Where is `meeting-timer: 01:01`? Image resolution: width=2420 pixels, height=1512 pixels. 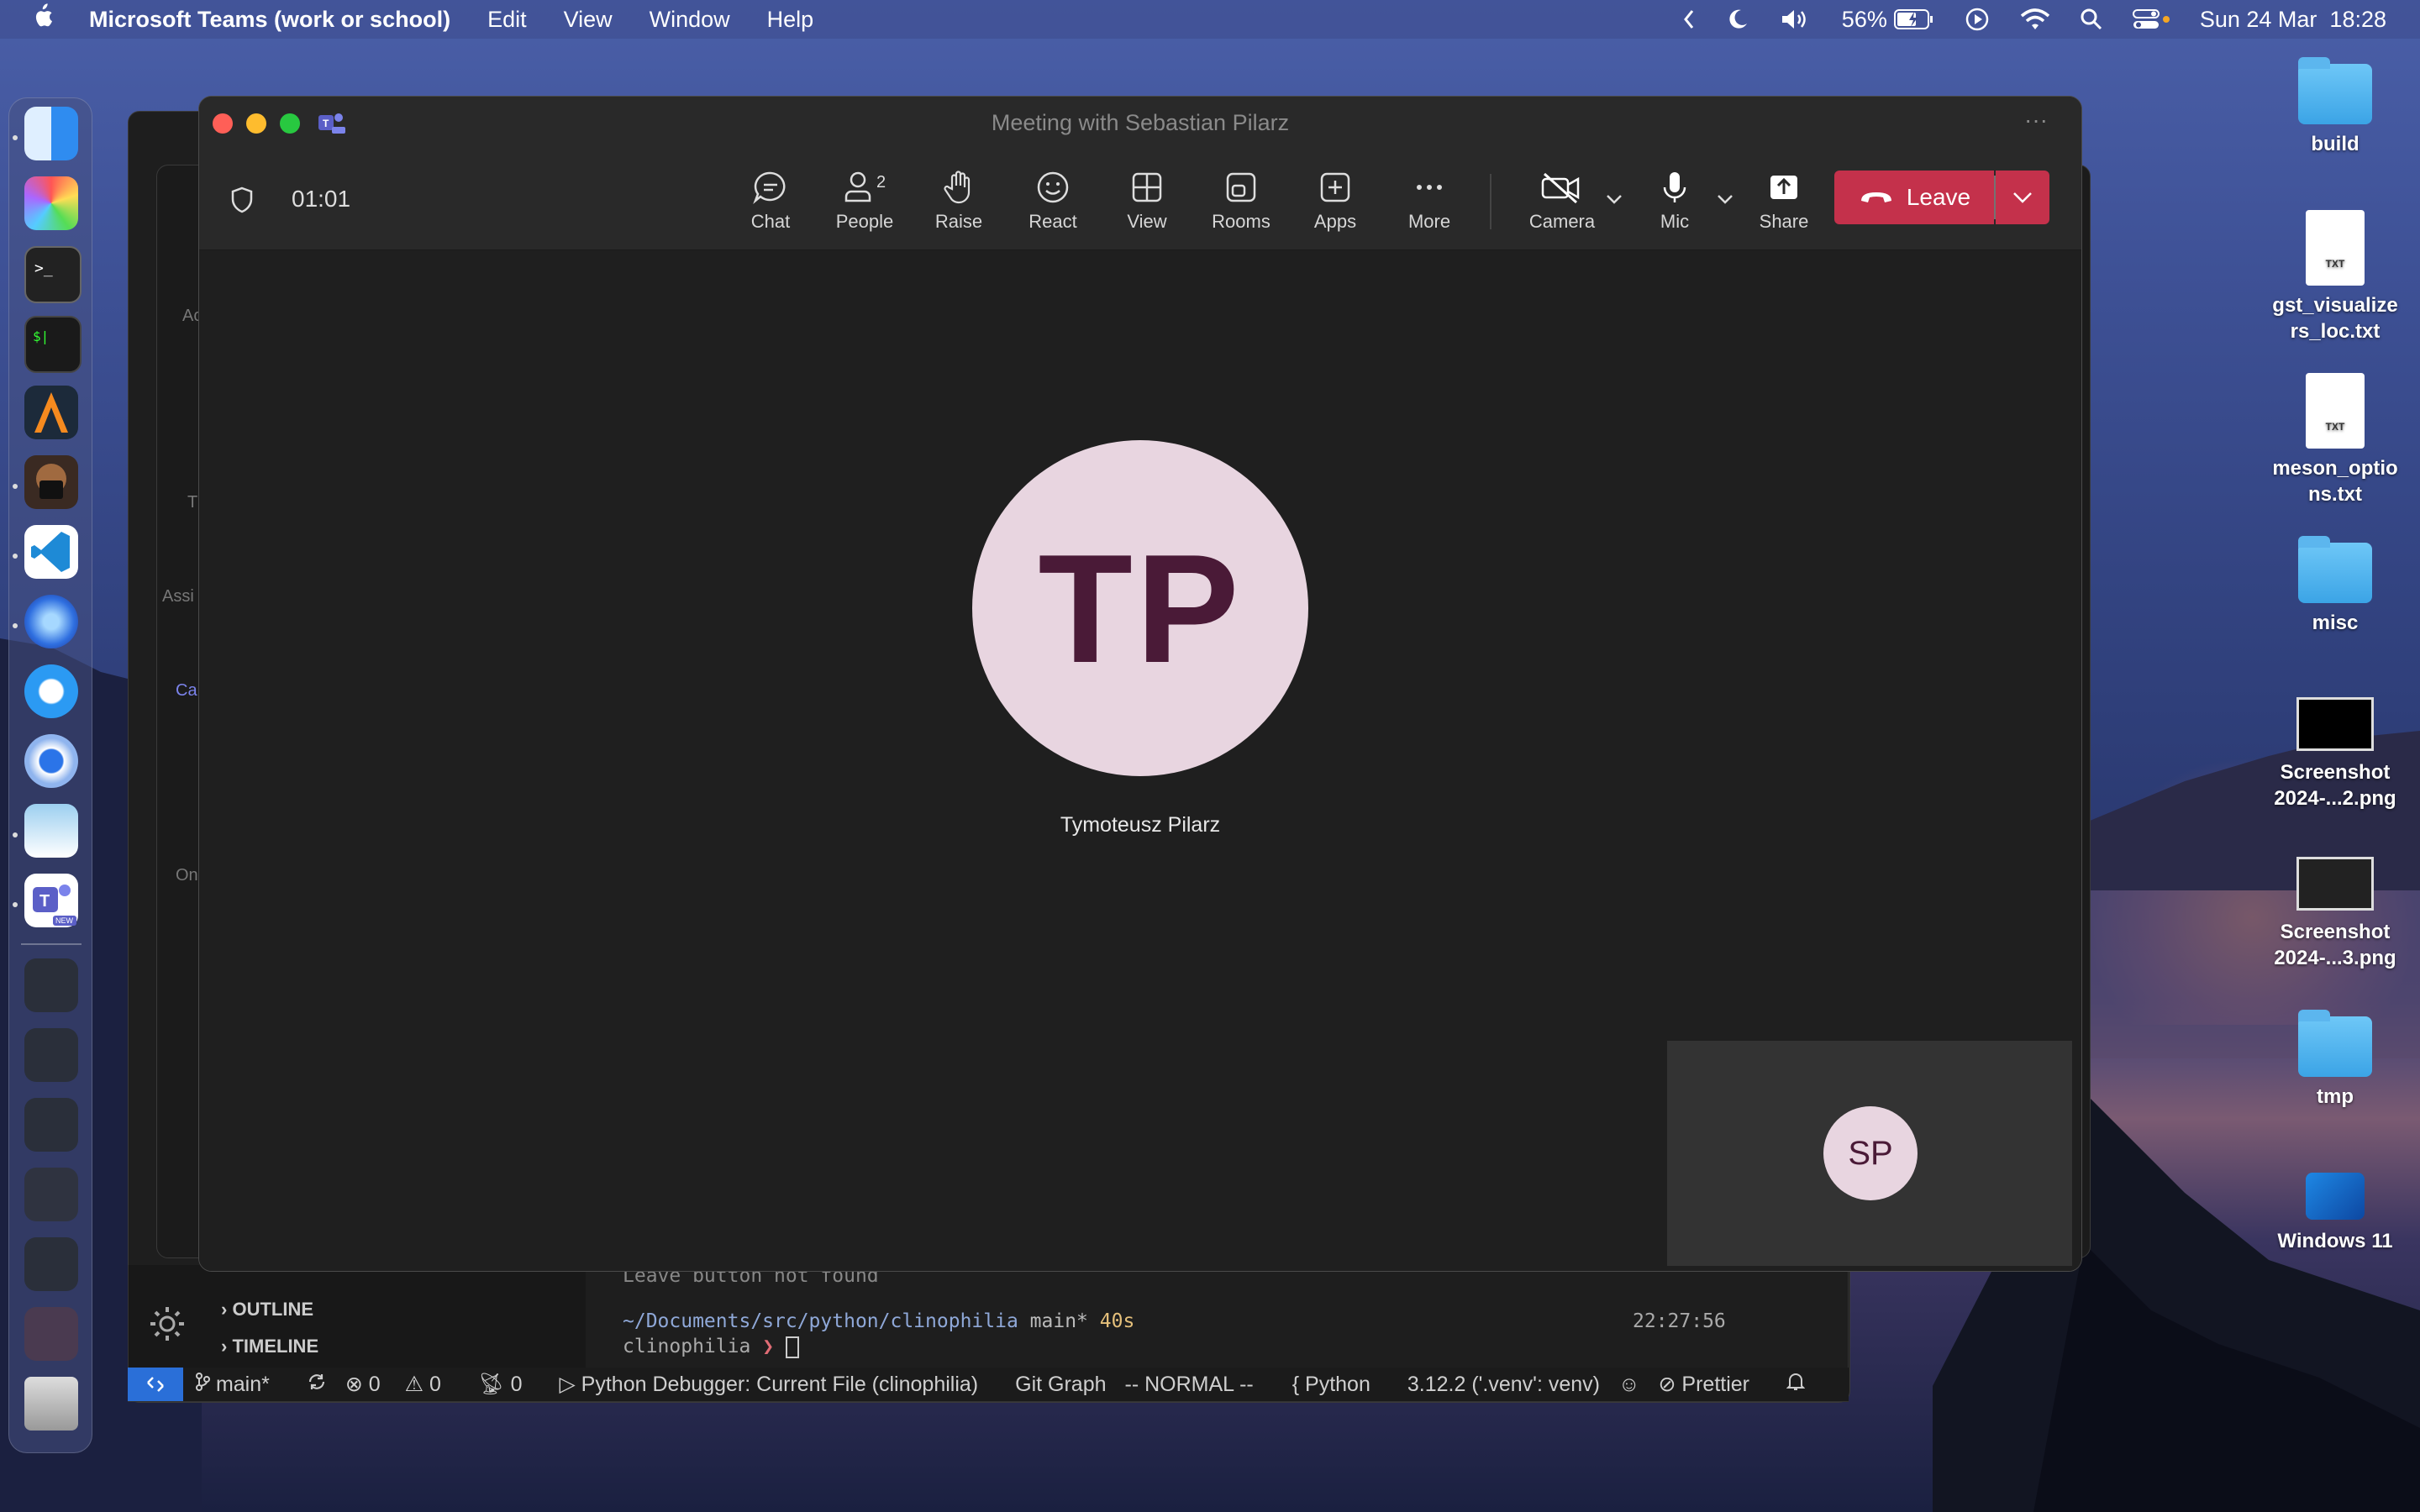
meeting-timer: 01:01 is located at coordinates (321, 199).